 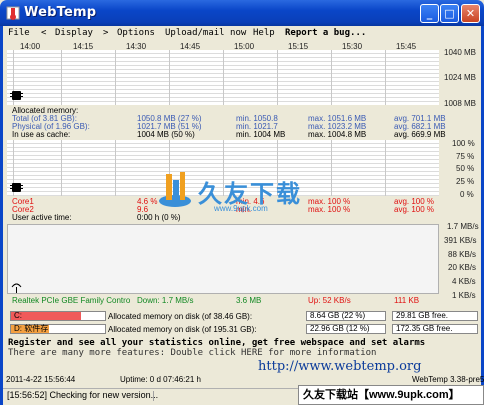 I want to click on menu-prev: <, so click(x=43, y=33).